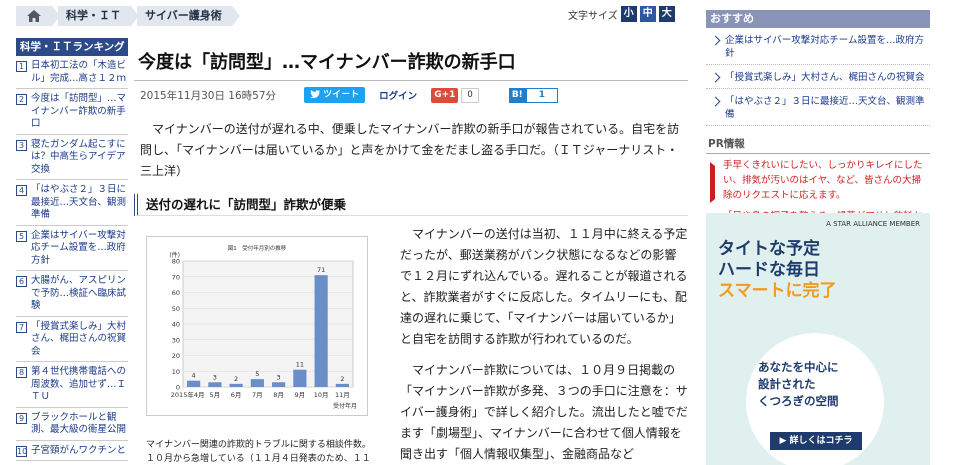 Image resolution: width=960 pixels, height=465 pixels. I want to click on ranking-text: 今度は「訪問型」…マイナンバー詐欺の新手口, so click(79, 111).